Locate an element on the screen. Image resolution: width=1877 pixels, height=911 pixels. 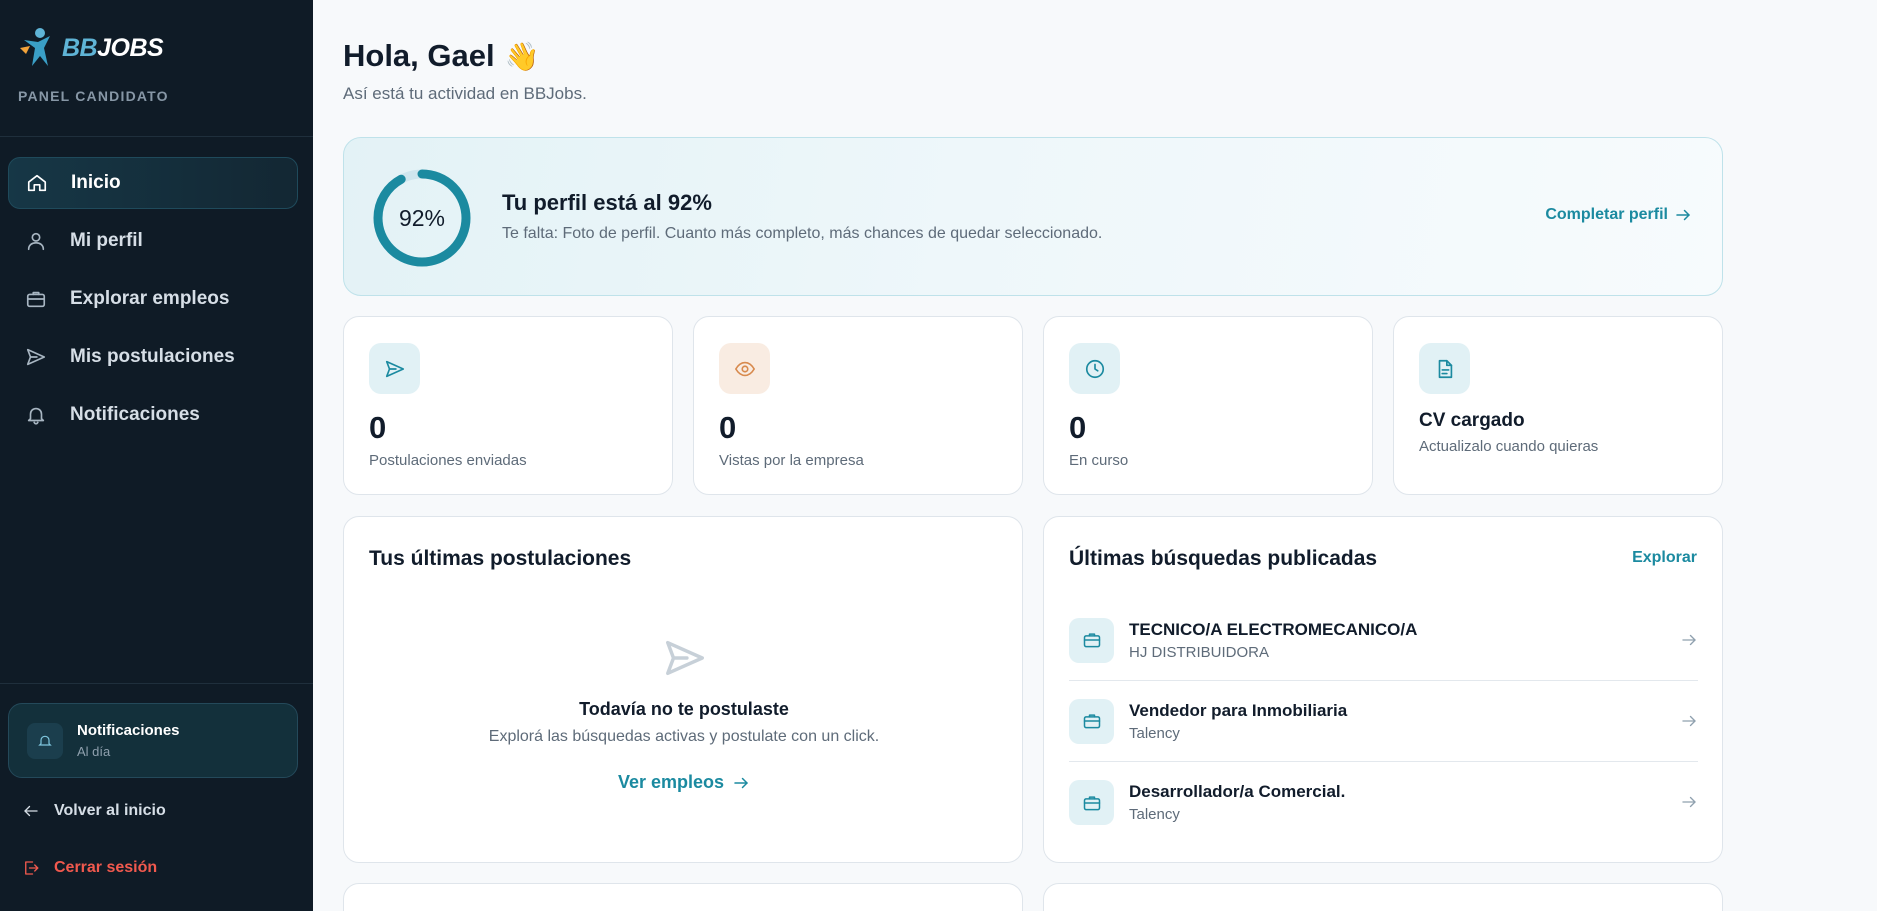
list-item: Desarrollador/a Comercial. Talency is located at coordinates (1383, 802).